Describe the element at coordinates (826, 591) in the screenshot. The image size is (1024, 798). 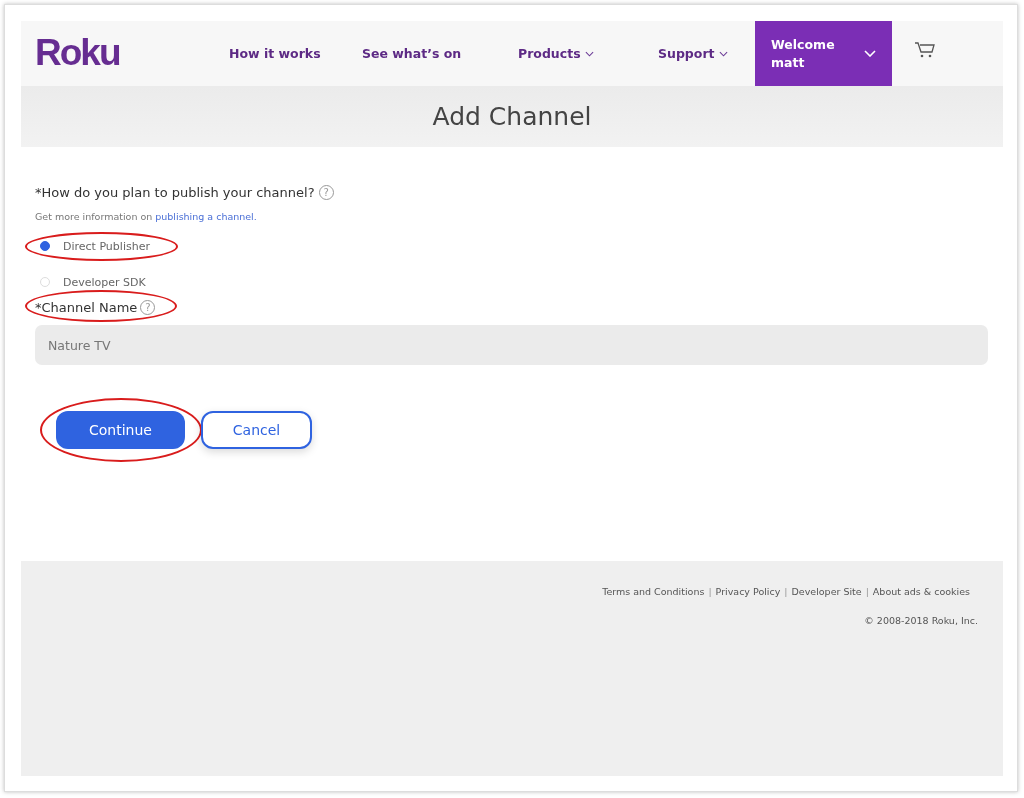
I see `footer-link: Developer Site` at that location.